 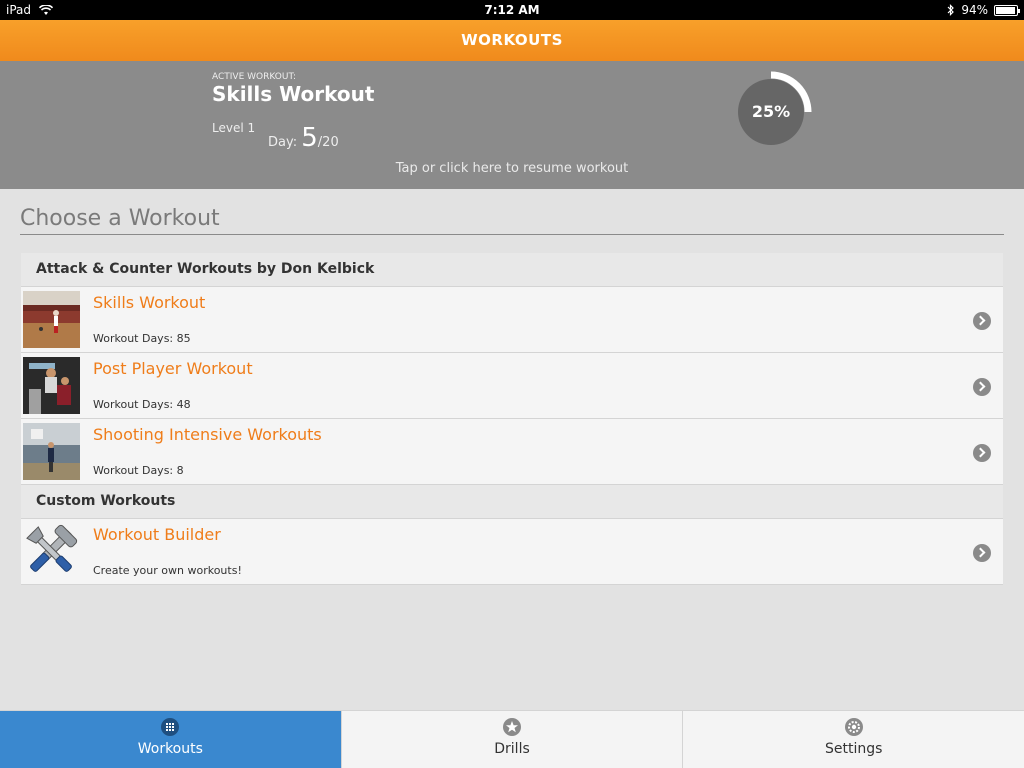 What do you see at coordinates (512, 320) in the screenshot?
I see `workout-item-skills: Skills Workout Workout Days: 85` at bounding box center [512, 320].